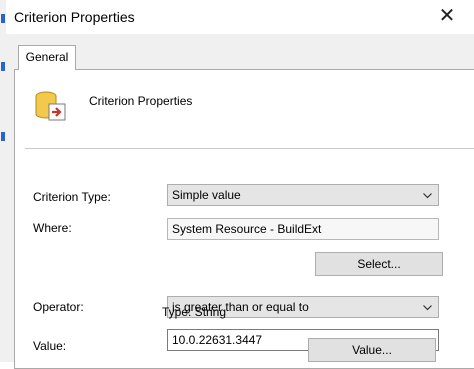 Image resolution: width=474 pixels, height=369 pixels. I want to click on separator, so click(249, 148).